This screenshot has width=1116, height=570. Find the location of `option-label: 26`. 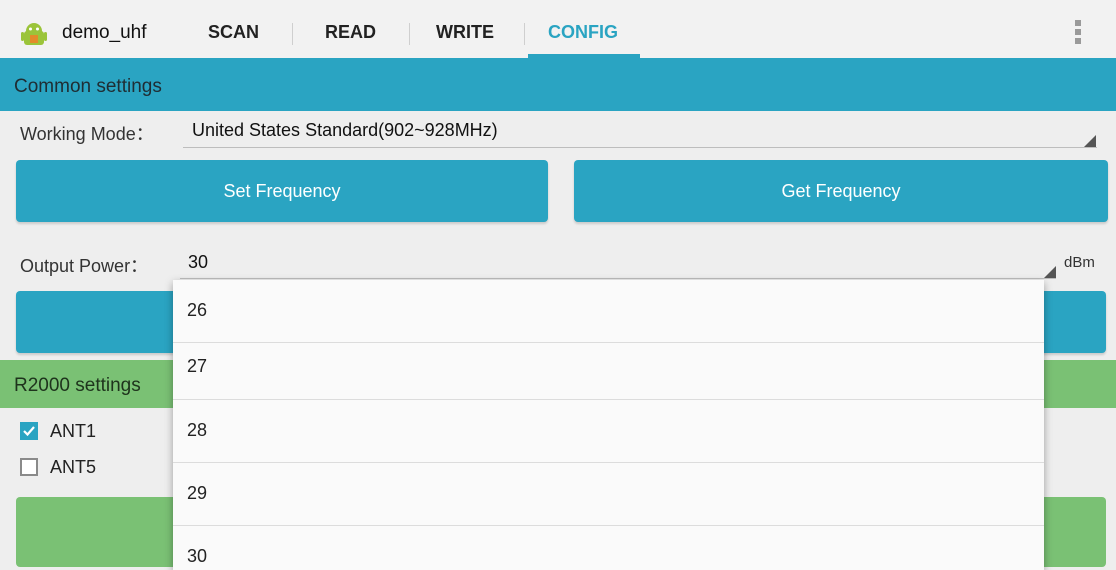

option-label: 26 is located at coordinates (197, 310).